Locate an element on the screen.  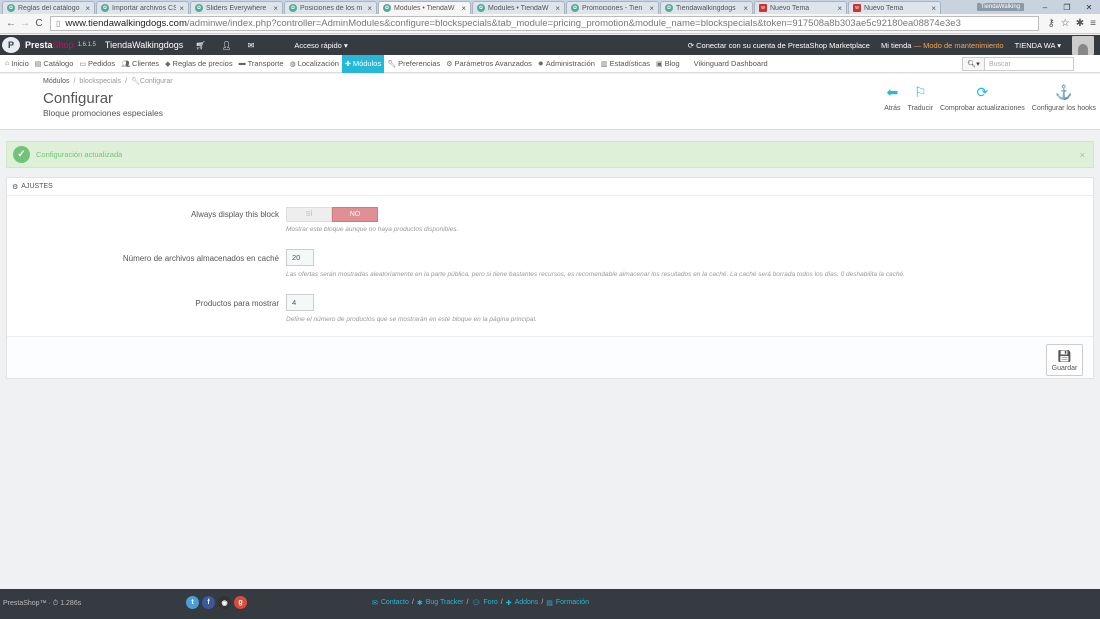
back-arrow-icon: ← is located at coordinates (11, 23).